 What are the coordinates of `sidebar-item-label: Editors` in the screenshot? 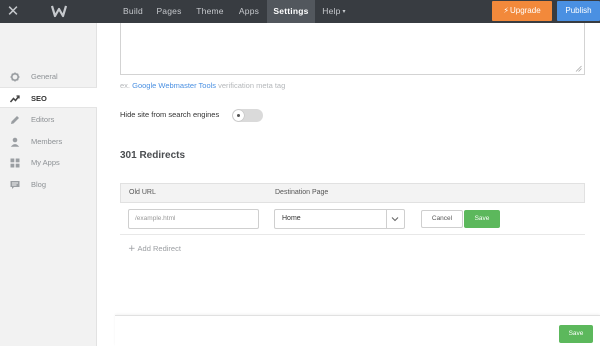 It's located at (43, 119).